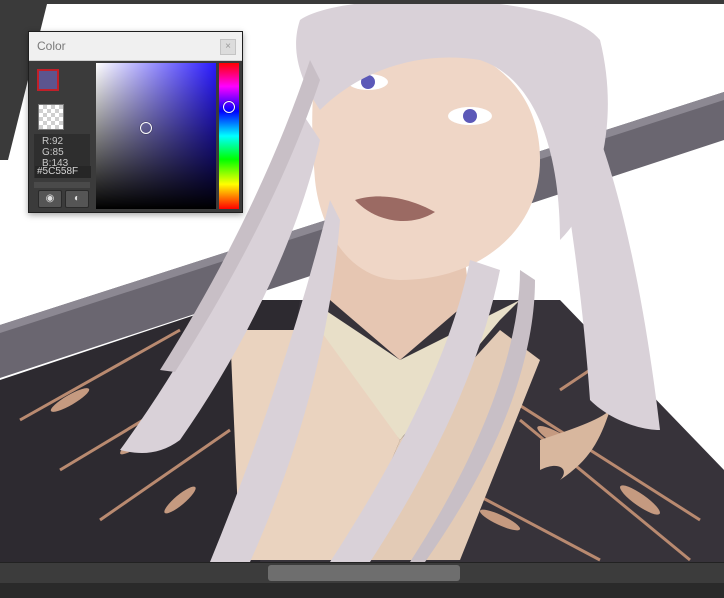 Image resolution: width=724 pixels, height=598 pixels. I want to click on green-value: G:85, so click(53, 152).